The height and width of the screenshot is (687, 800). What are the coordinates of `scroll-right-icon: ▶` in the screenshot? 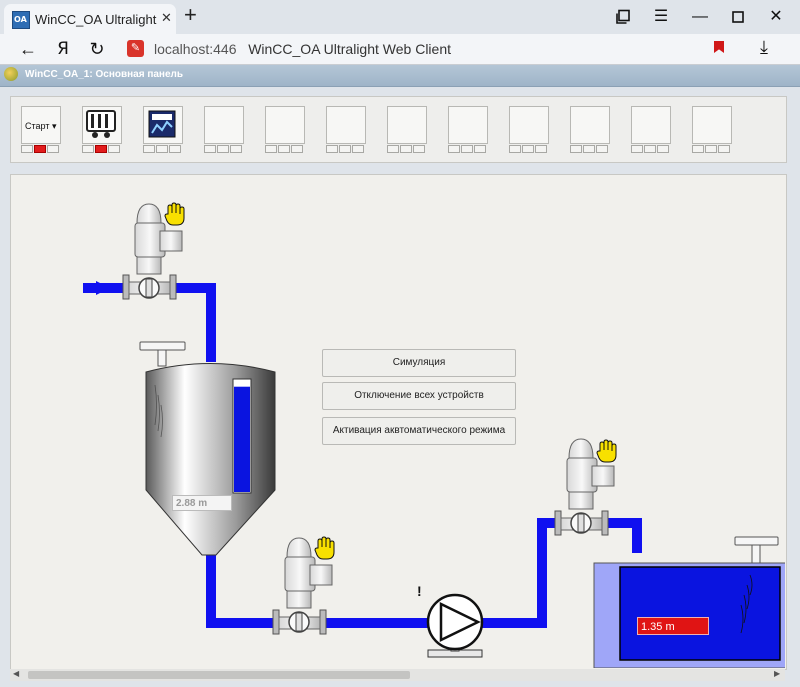 It's located at (777, 673).